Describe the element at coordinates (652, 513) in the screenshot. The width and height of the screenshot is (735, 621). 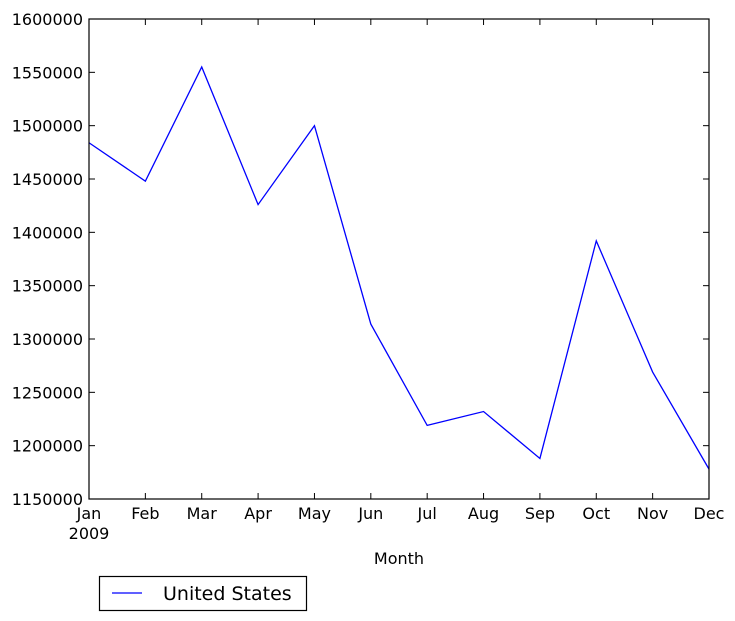
I see `x-tick-label: Nov` at that location.